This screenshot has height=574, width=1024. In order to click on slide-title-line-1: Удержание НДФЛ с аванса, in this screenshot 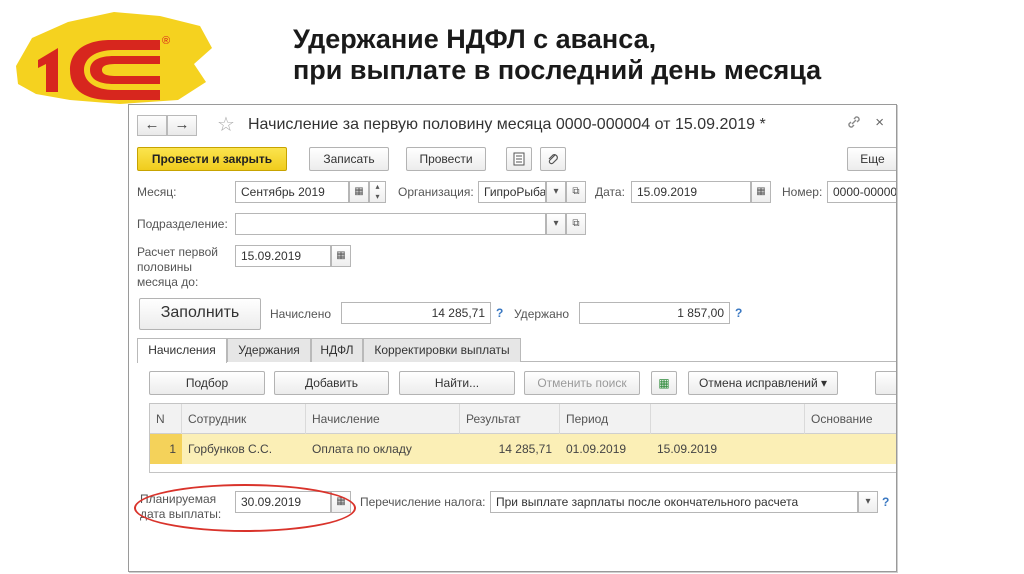, I will do `click(475, 39)`.